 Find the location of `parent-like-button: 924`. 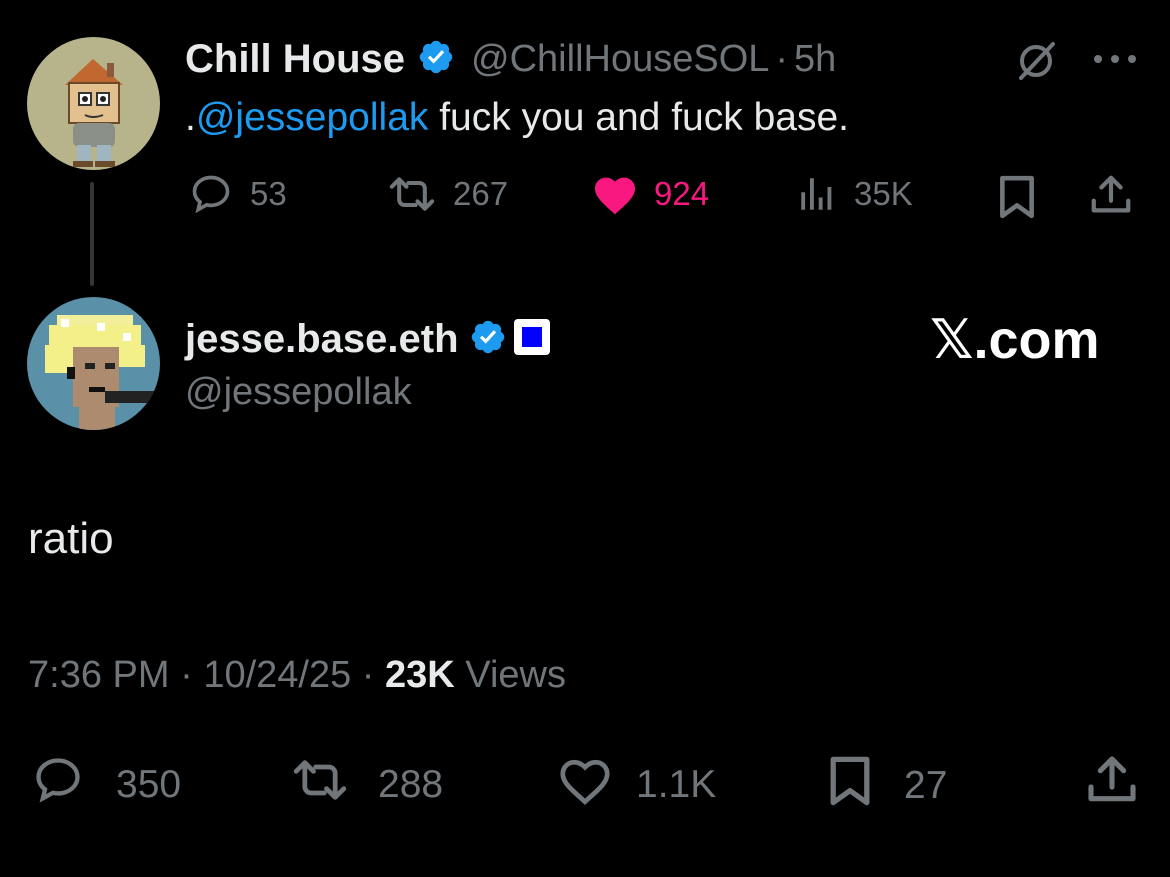

parent-like-button: 924 is located at coordinates (649, 194).